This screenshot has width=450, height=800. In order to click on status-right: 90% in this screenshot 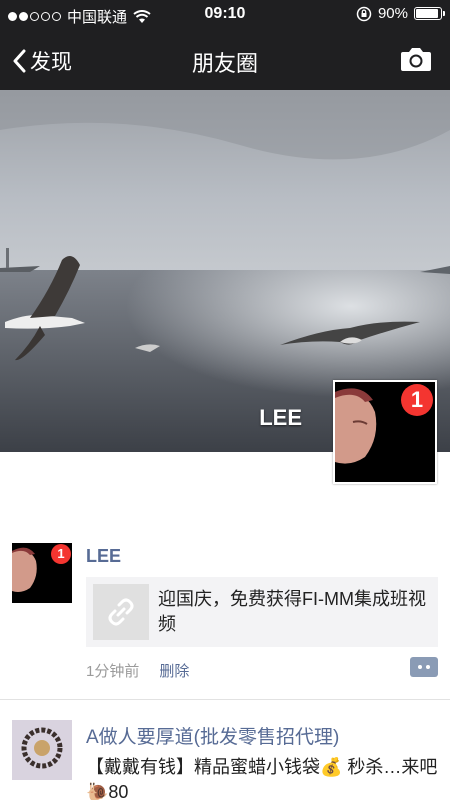, I will do `click(400, 13)`.